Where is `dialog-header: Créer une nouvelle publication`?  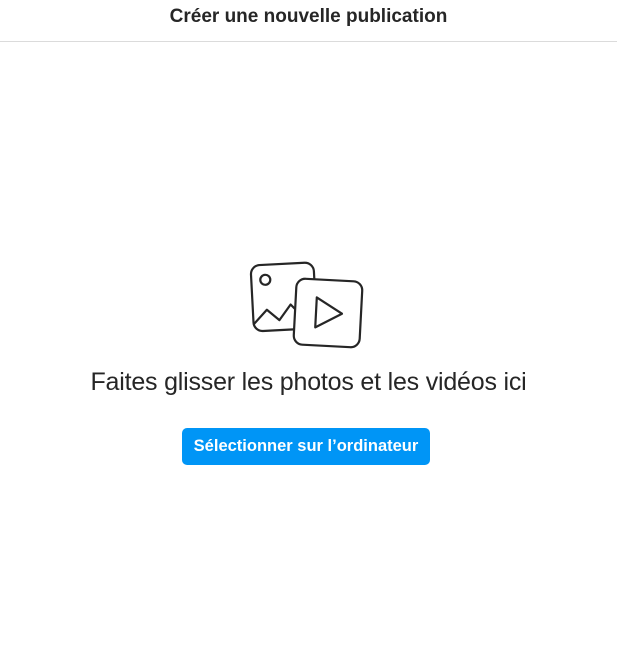 dialog-header: Créer une nouvelle publication is located at coordinates (308, 21).